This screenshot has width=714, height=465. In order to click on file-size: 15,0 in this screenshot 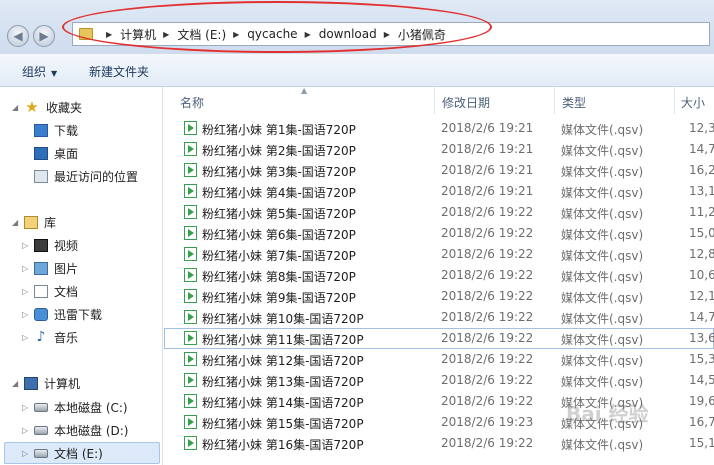, I will do `click(701, 233)`.